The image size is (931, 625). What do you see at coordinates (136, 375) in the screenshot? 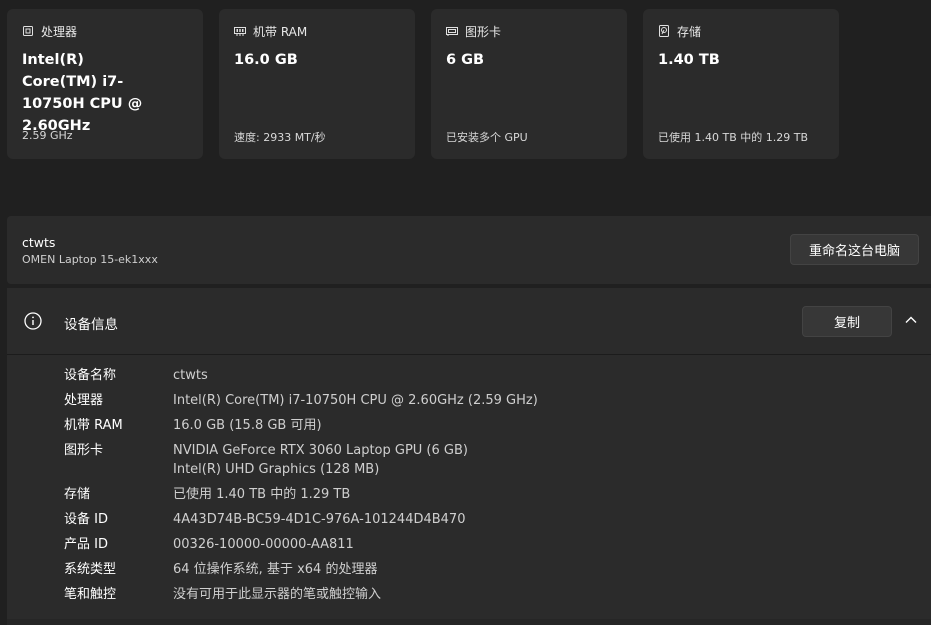
I see `spec-row: 设备名称 ctwts` at bounding box center [136, 375].